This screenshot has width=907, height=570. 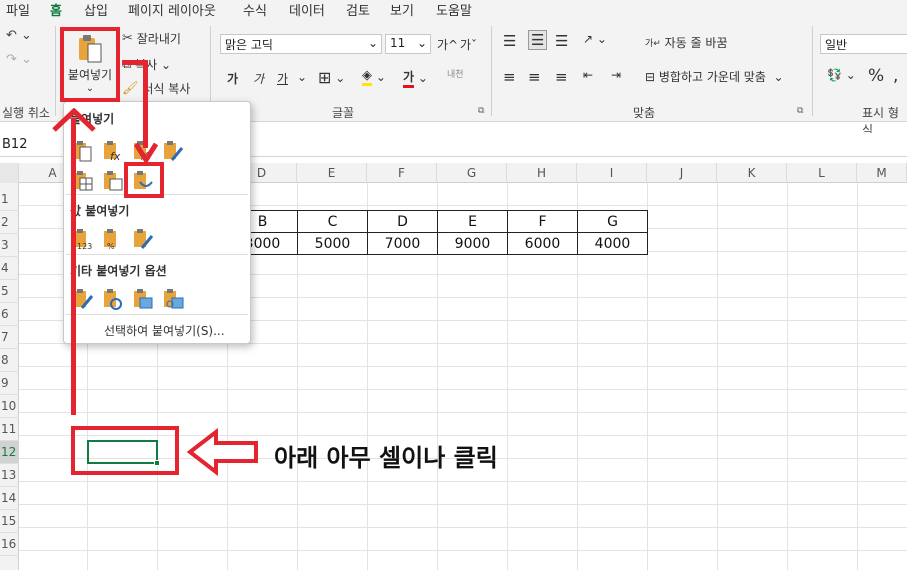 I want to click on comma-button: ,, so click(x=895, y=76).